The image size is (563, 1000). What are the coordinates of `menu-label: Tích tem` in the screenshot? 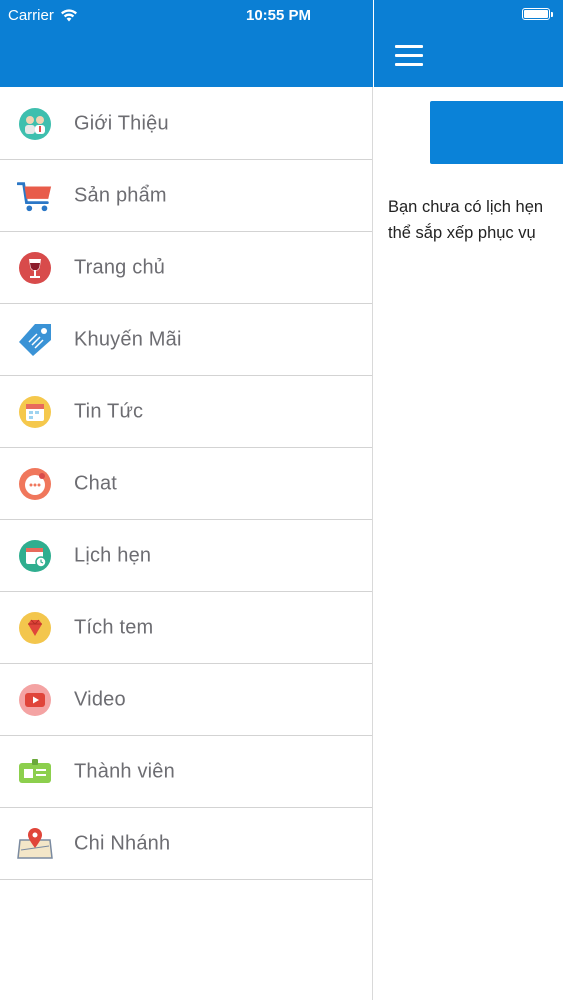 It's located at (114, 627).